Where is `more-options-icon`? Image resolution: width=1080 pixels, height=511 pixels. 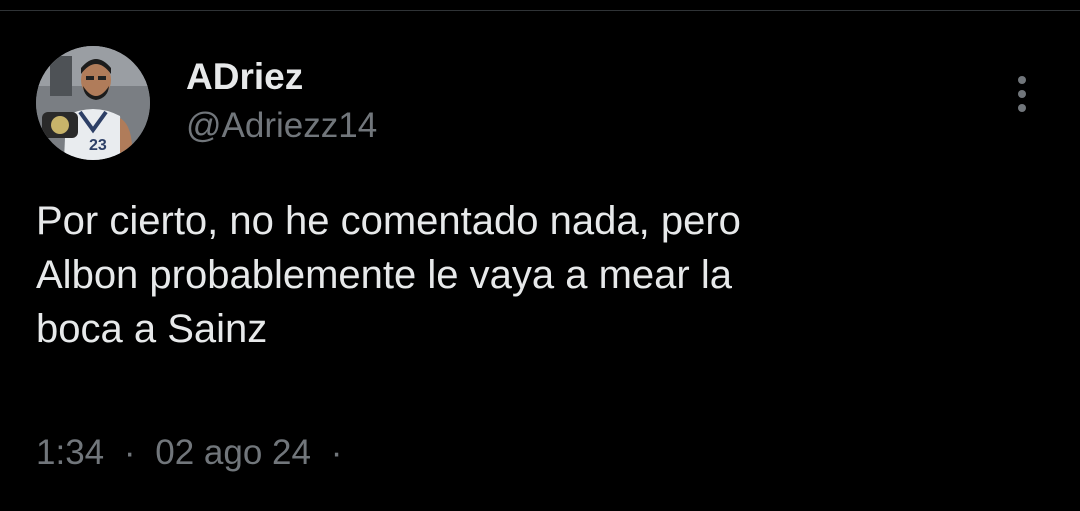 more-options-icon is located at coordinates (1022, 94).